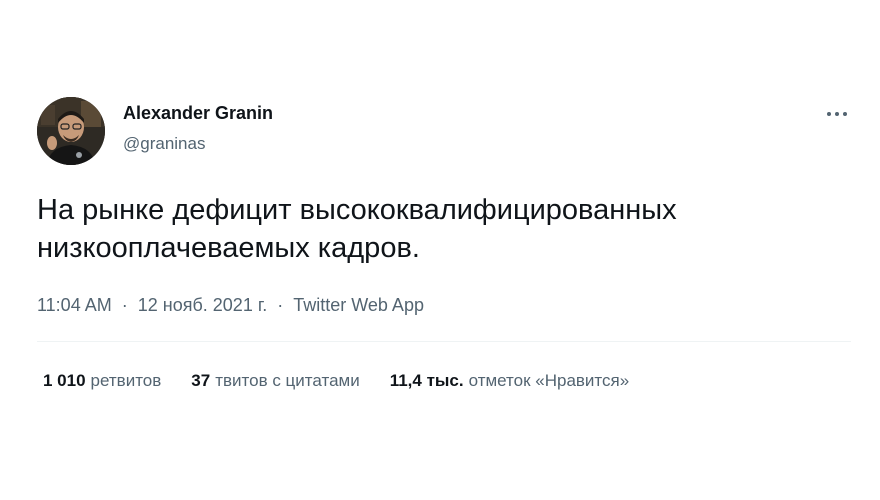 This screenshot has height=500, width=880. What do you see at coordinates (198, 113) in the screenshot?
I see `display-name: Alexander Granin` at bounding box center [198, 113].